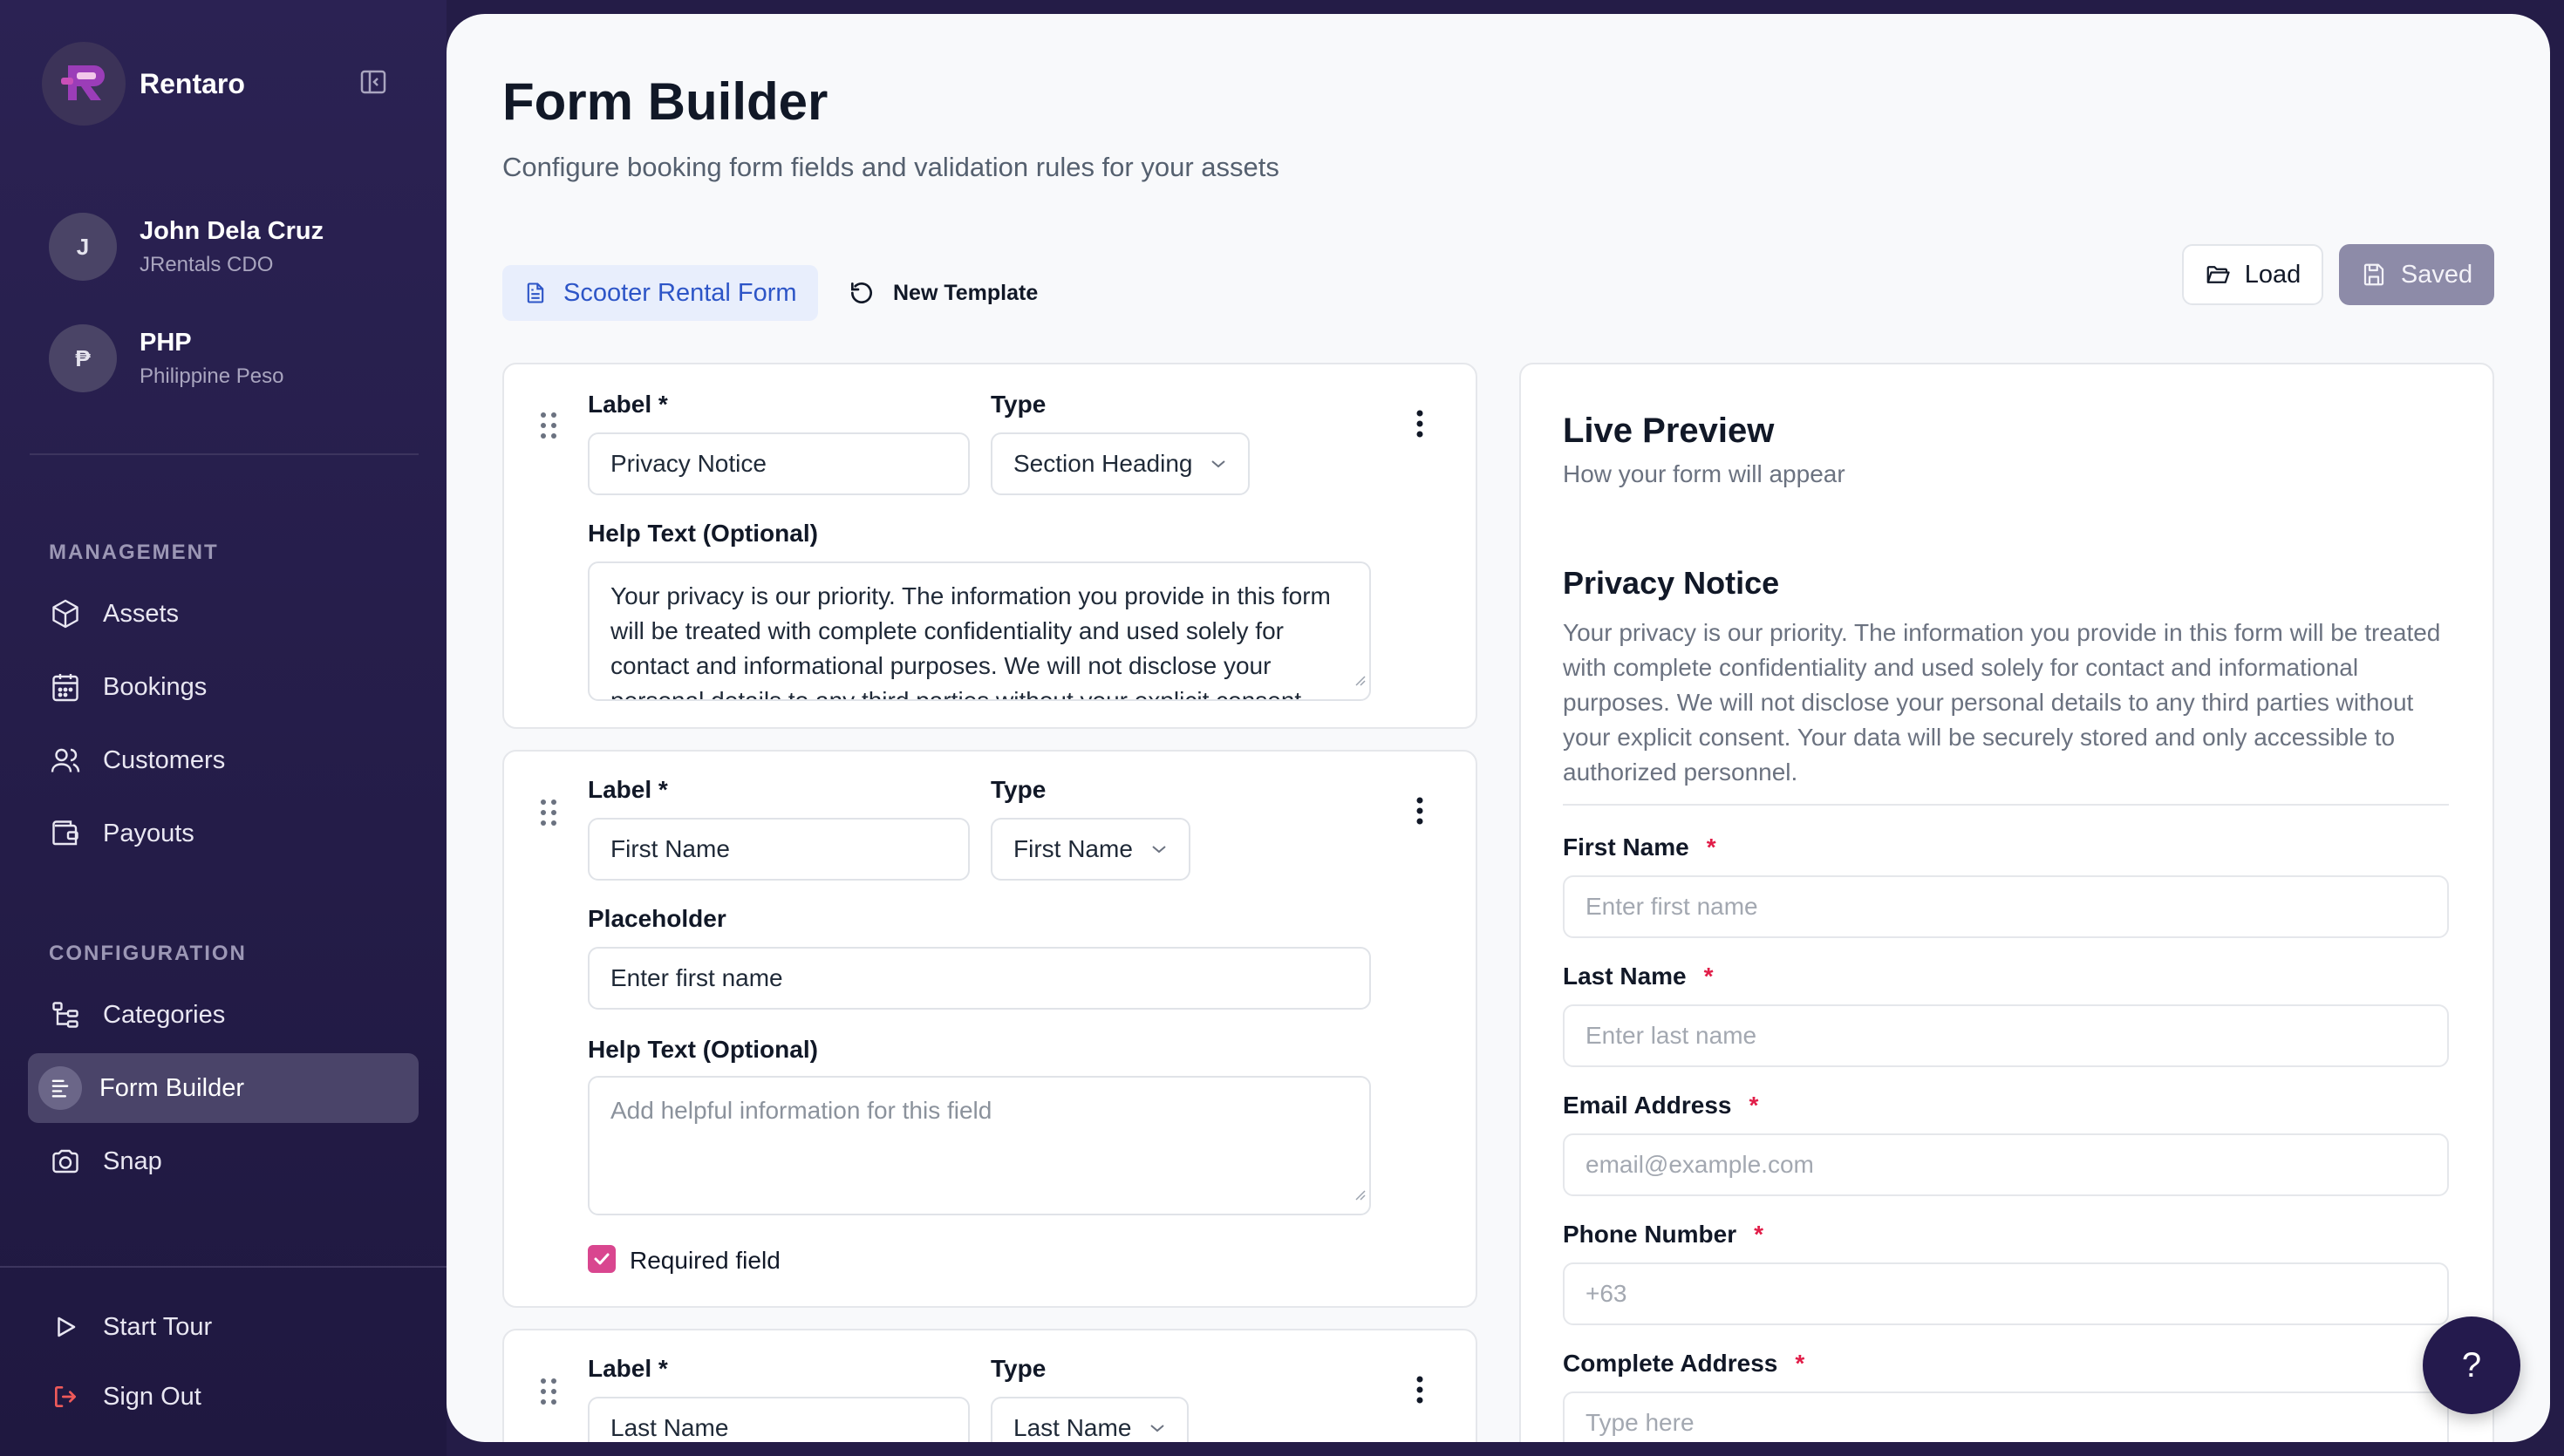 The width and height of the screenshot is (2564, 1456). I want to click on field-label-text: Phone Number, so click(1650, 1234).